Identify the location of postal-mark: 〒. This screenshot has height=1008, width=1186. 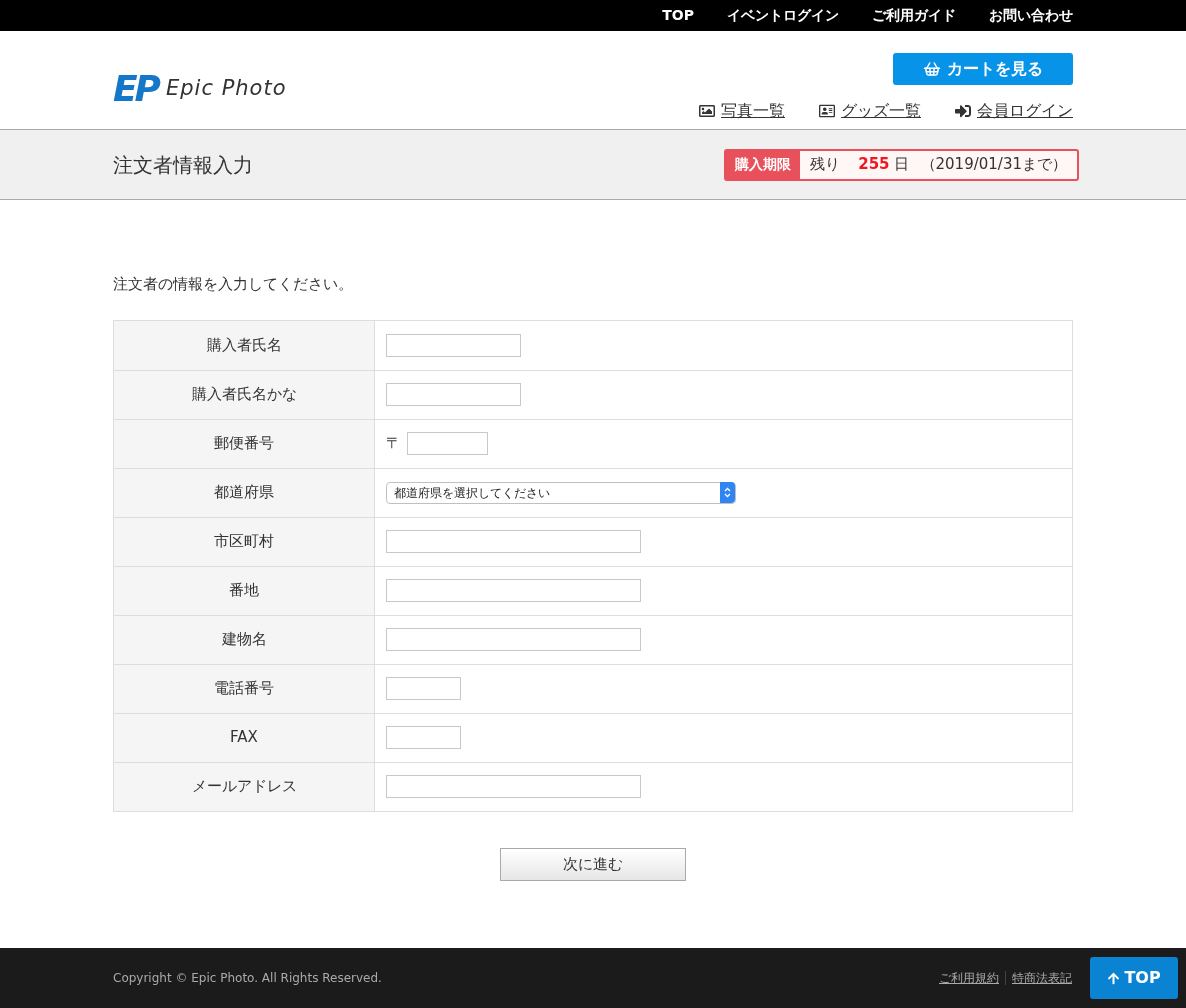
(393, 444).